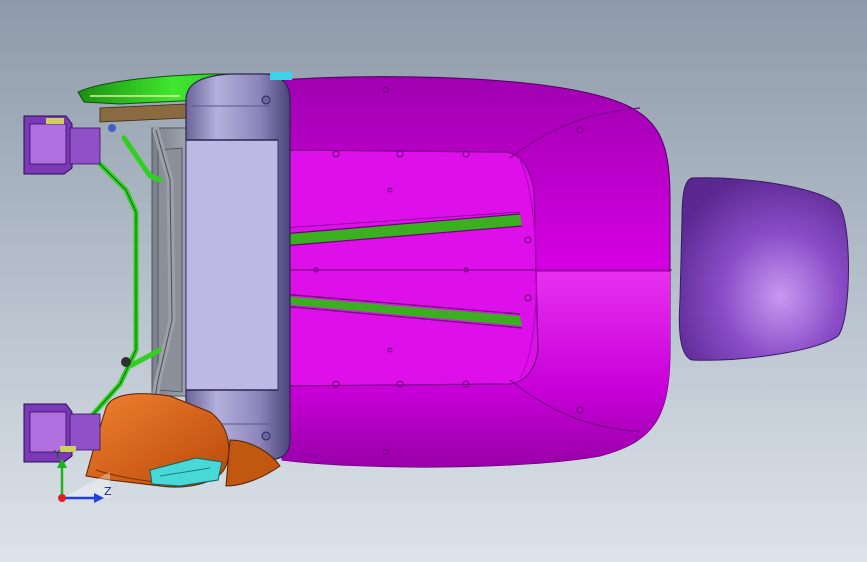  What do you see at coordinates (238, 266) in the screenshot?
I see `backrest-frame` at bounding box center [238, 266].